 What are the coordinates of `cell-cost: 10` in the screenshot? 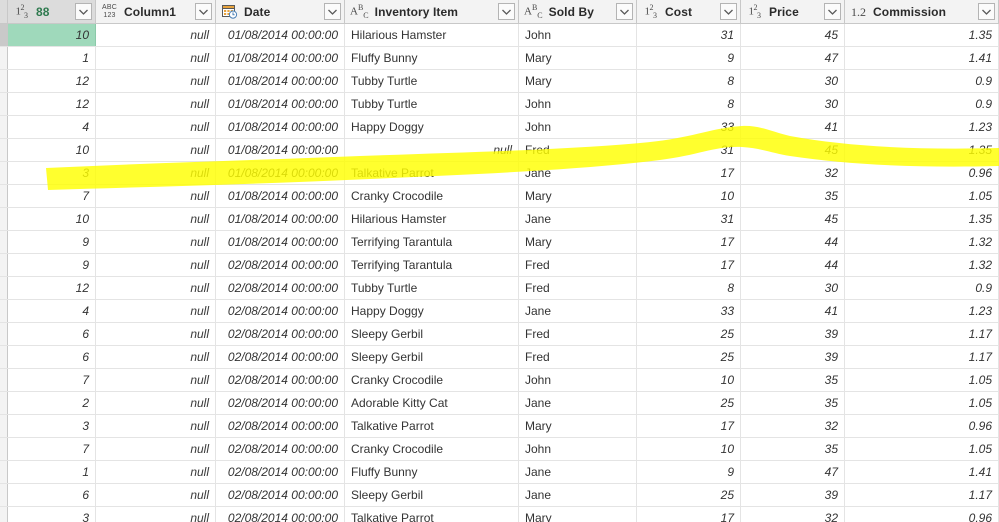 It's located at (689, 449).